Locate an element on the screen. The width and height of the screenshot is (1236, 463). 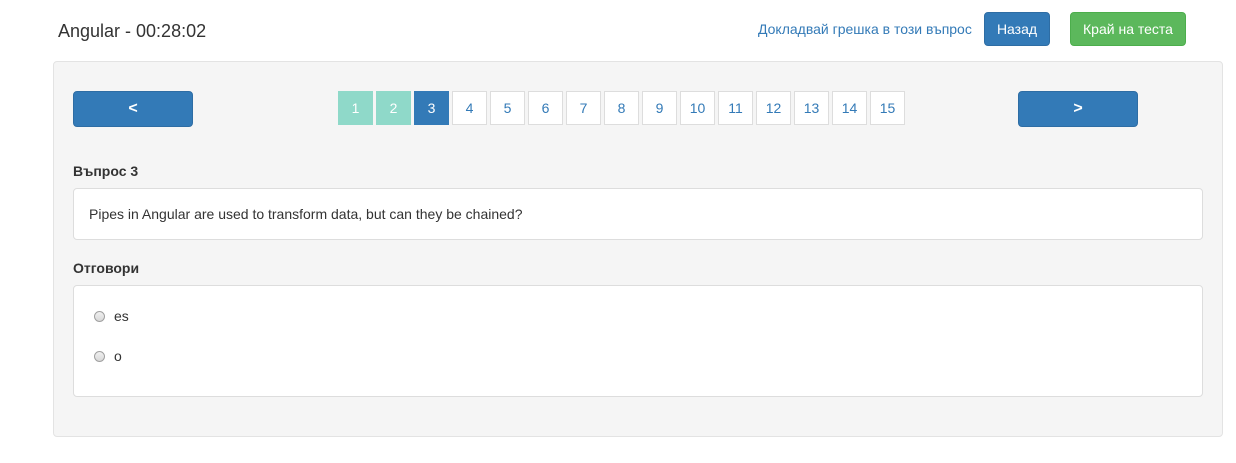
page-button: 4 is located at coordinates (469, 108).